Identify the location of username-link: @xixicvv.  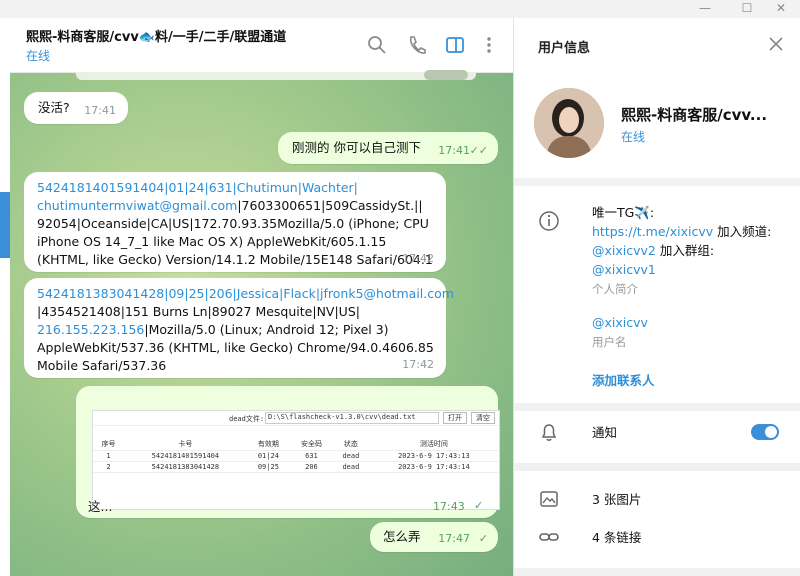
(620, 322).